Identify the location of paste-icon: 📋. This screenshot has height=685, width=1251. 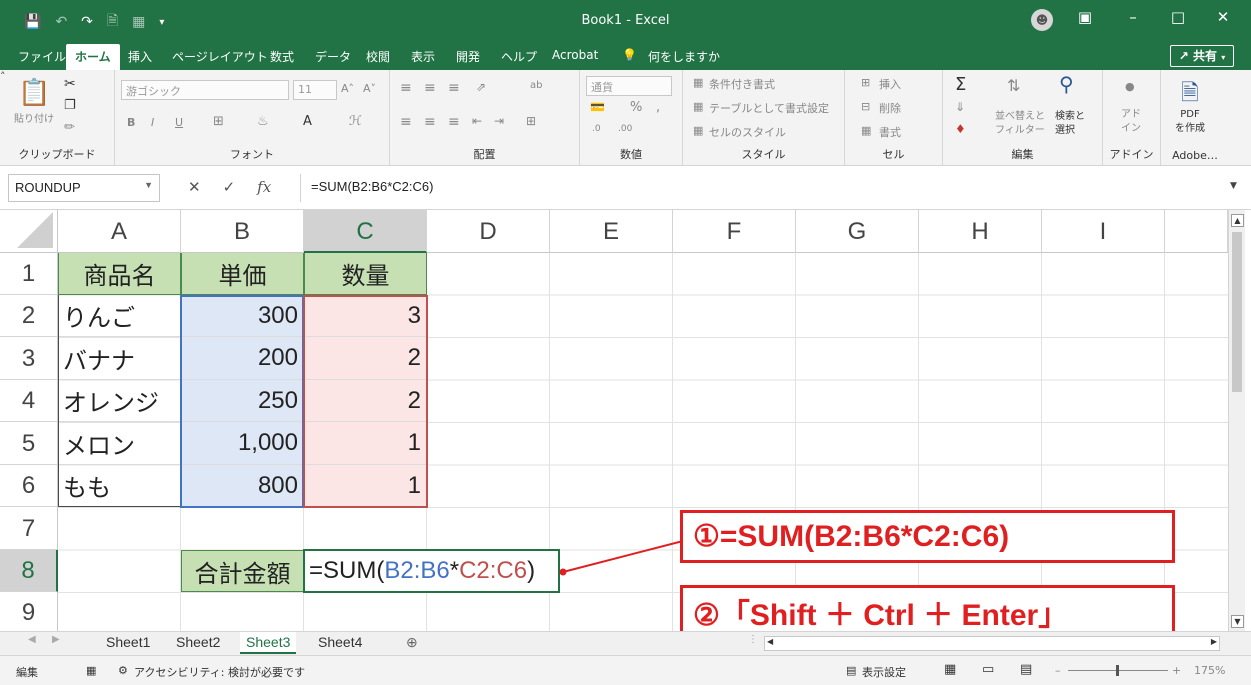
(34, 93).